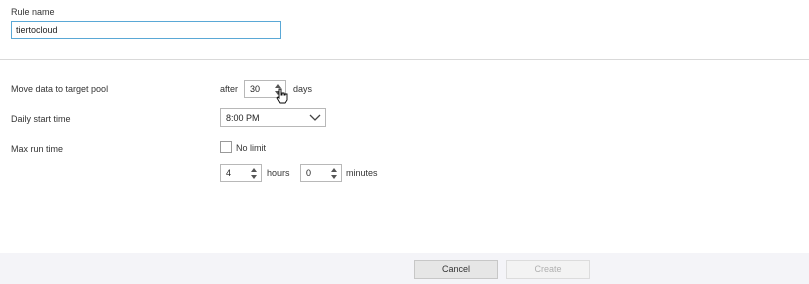 This screenshot has height=284, width=809. I want to click on hours-label: hours, so click(278, 173).